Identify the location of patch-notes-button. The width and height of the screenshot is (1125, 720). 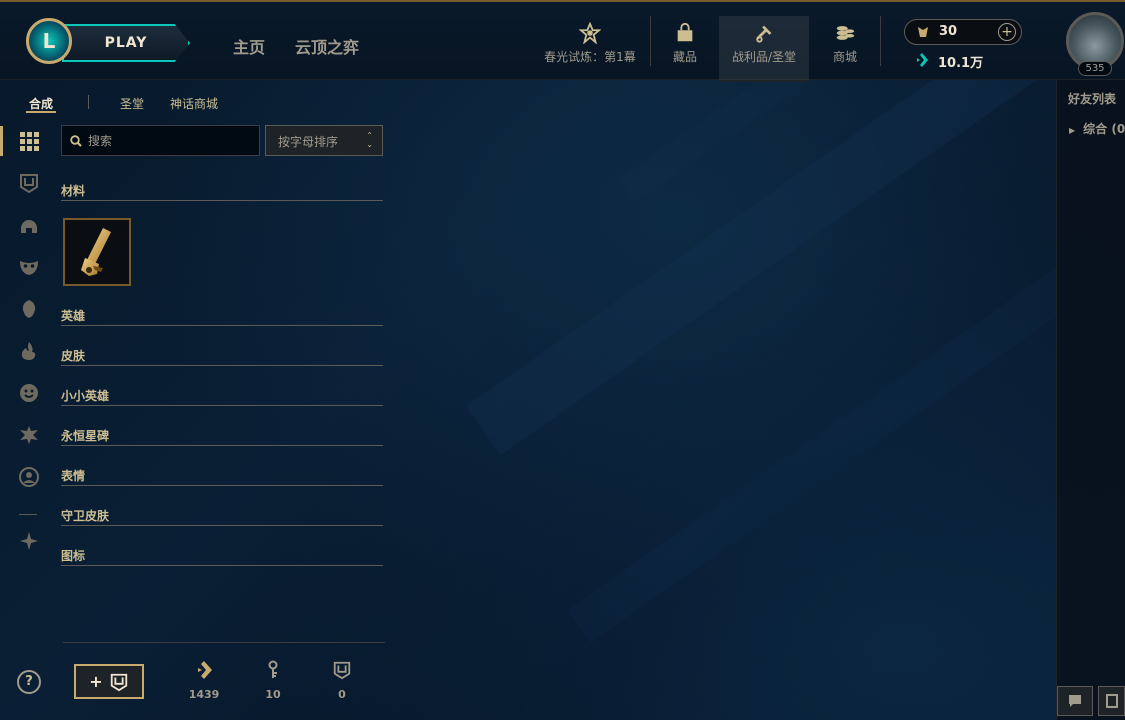
(1111, 701).